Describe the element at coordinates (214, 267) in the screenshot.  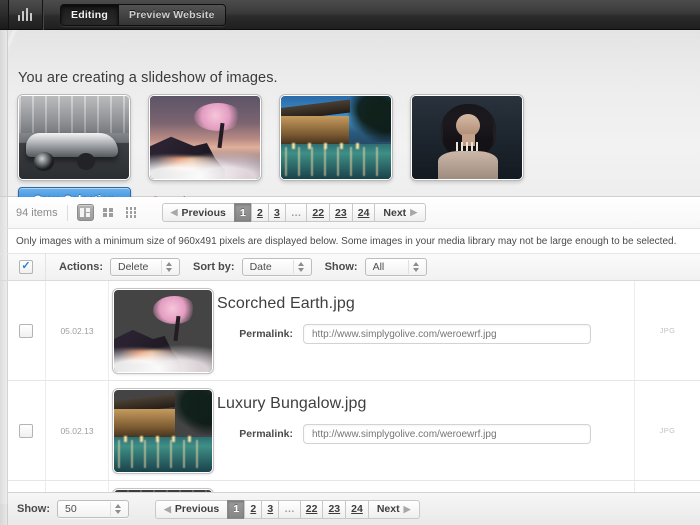
I see `sort-by-label: Sort by:` at that location.